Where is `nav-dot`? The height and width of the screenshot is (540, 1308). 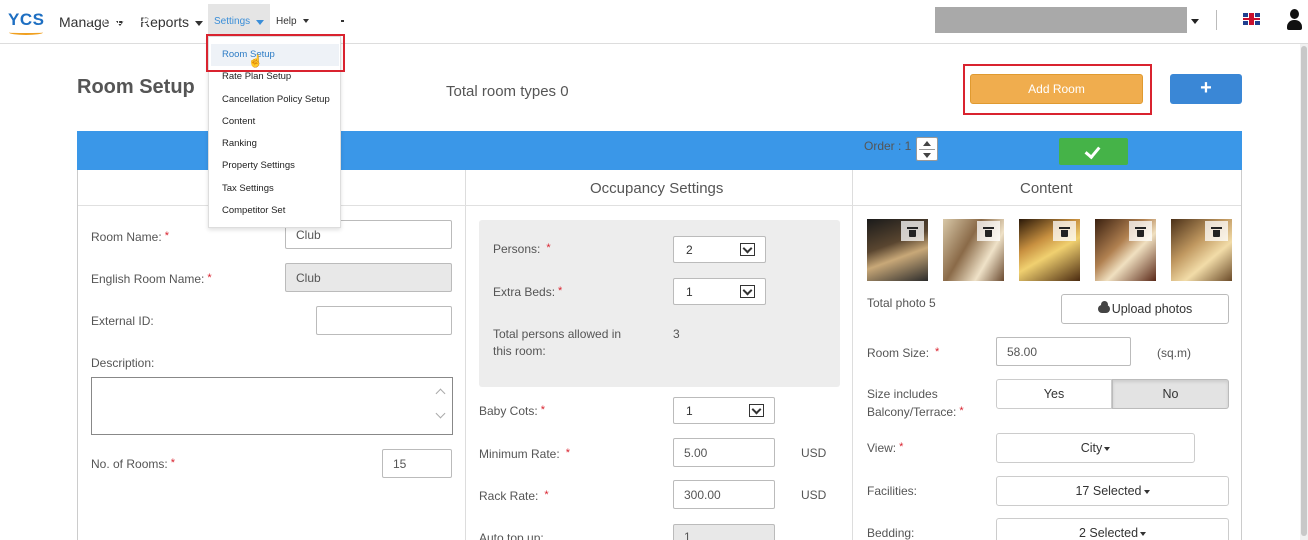 nav-dot is located at coordinates (342, 21).